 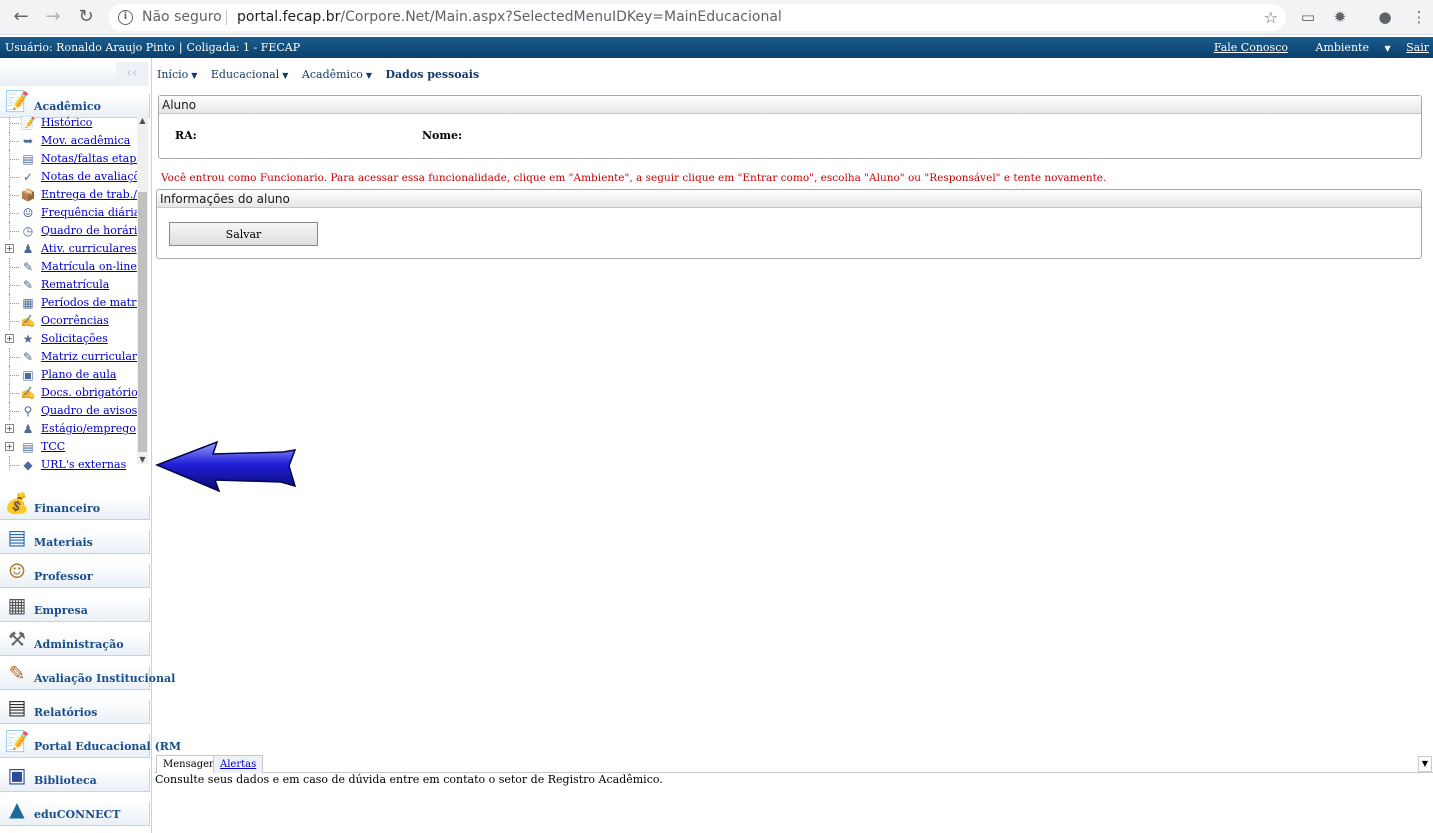 What do you see at coordinates (177, 74) in the screenshot?
I see `breadcrumb-inicio: Início ▼` at bounding box center [177, 74].